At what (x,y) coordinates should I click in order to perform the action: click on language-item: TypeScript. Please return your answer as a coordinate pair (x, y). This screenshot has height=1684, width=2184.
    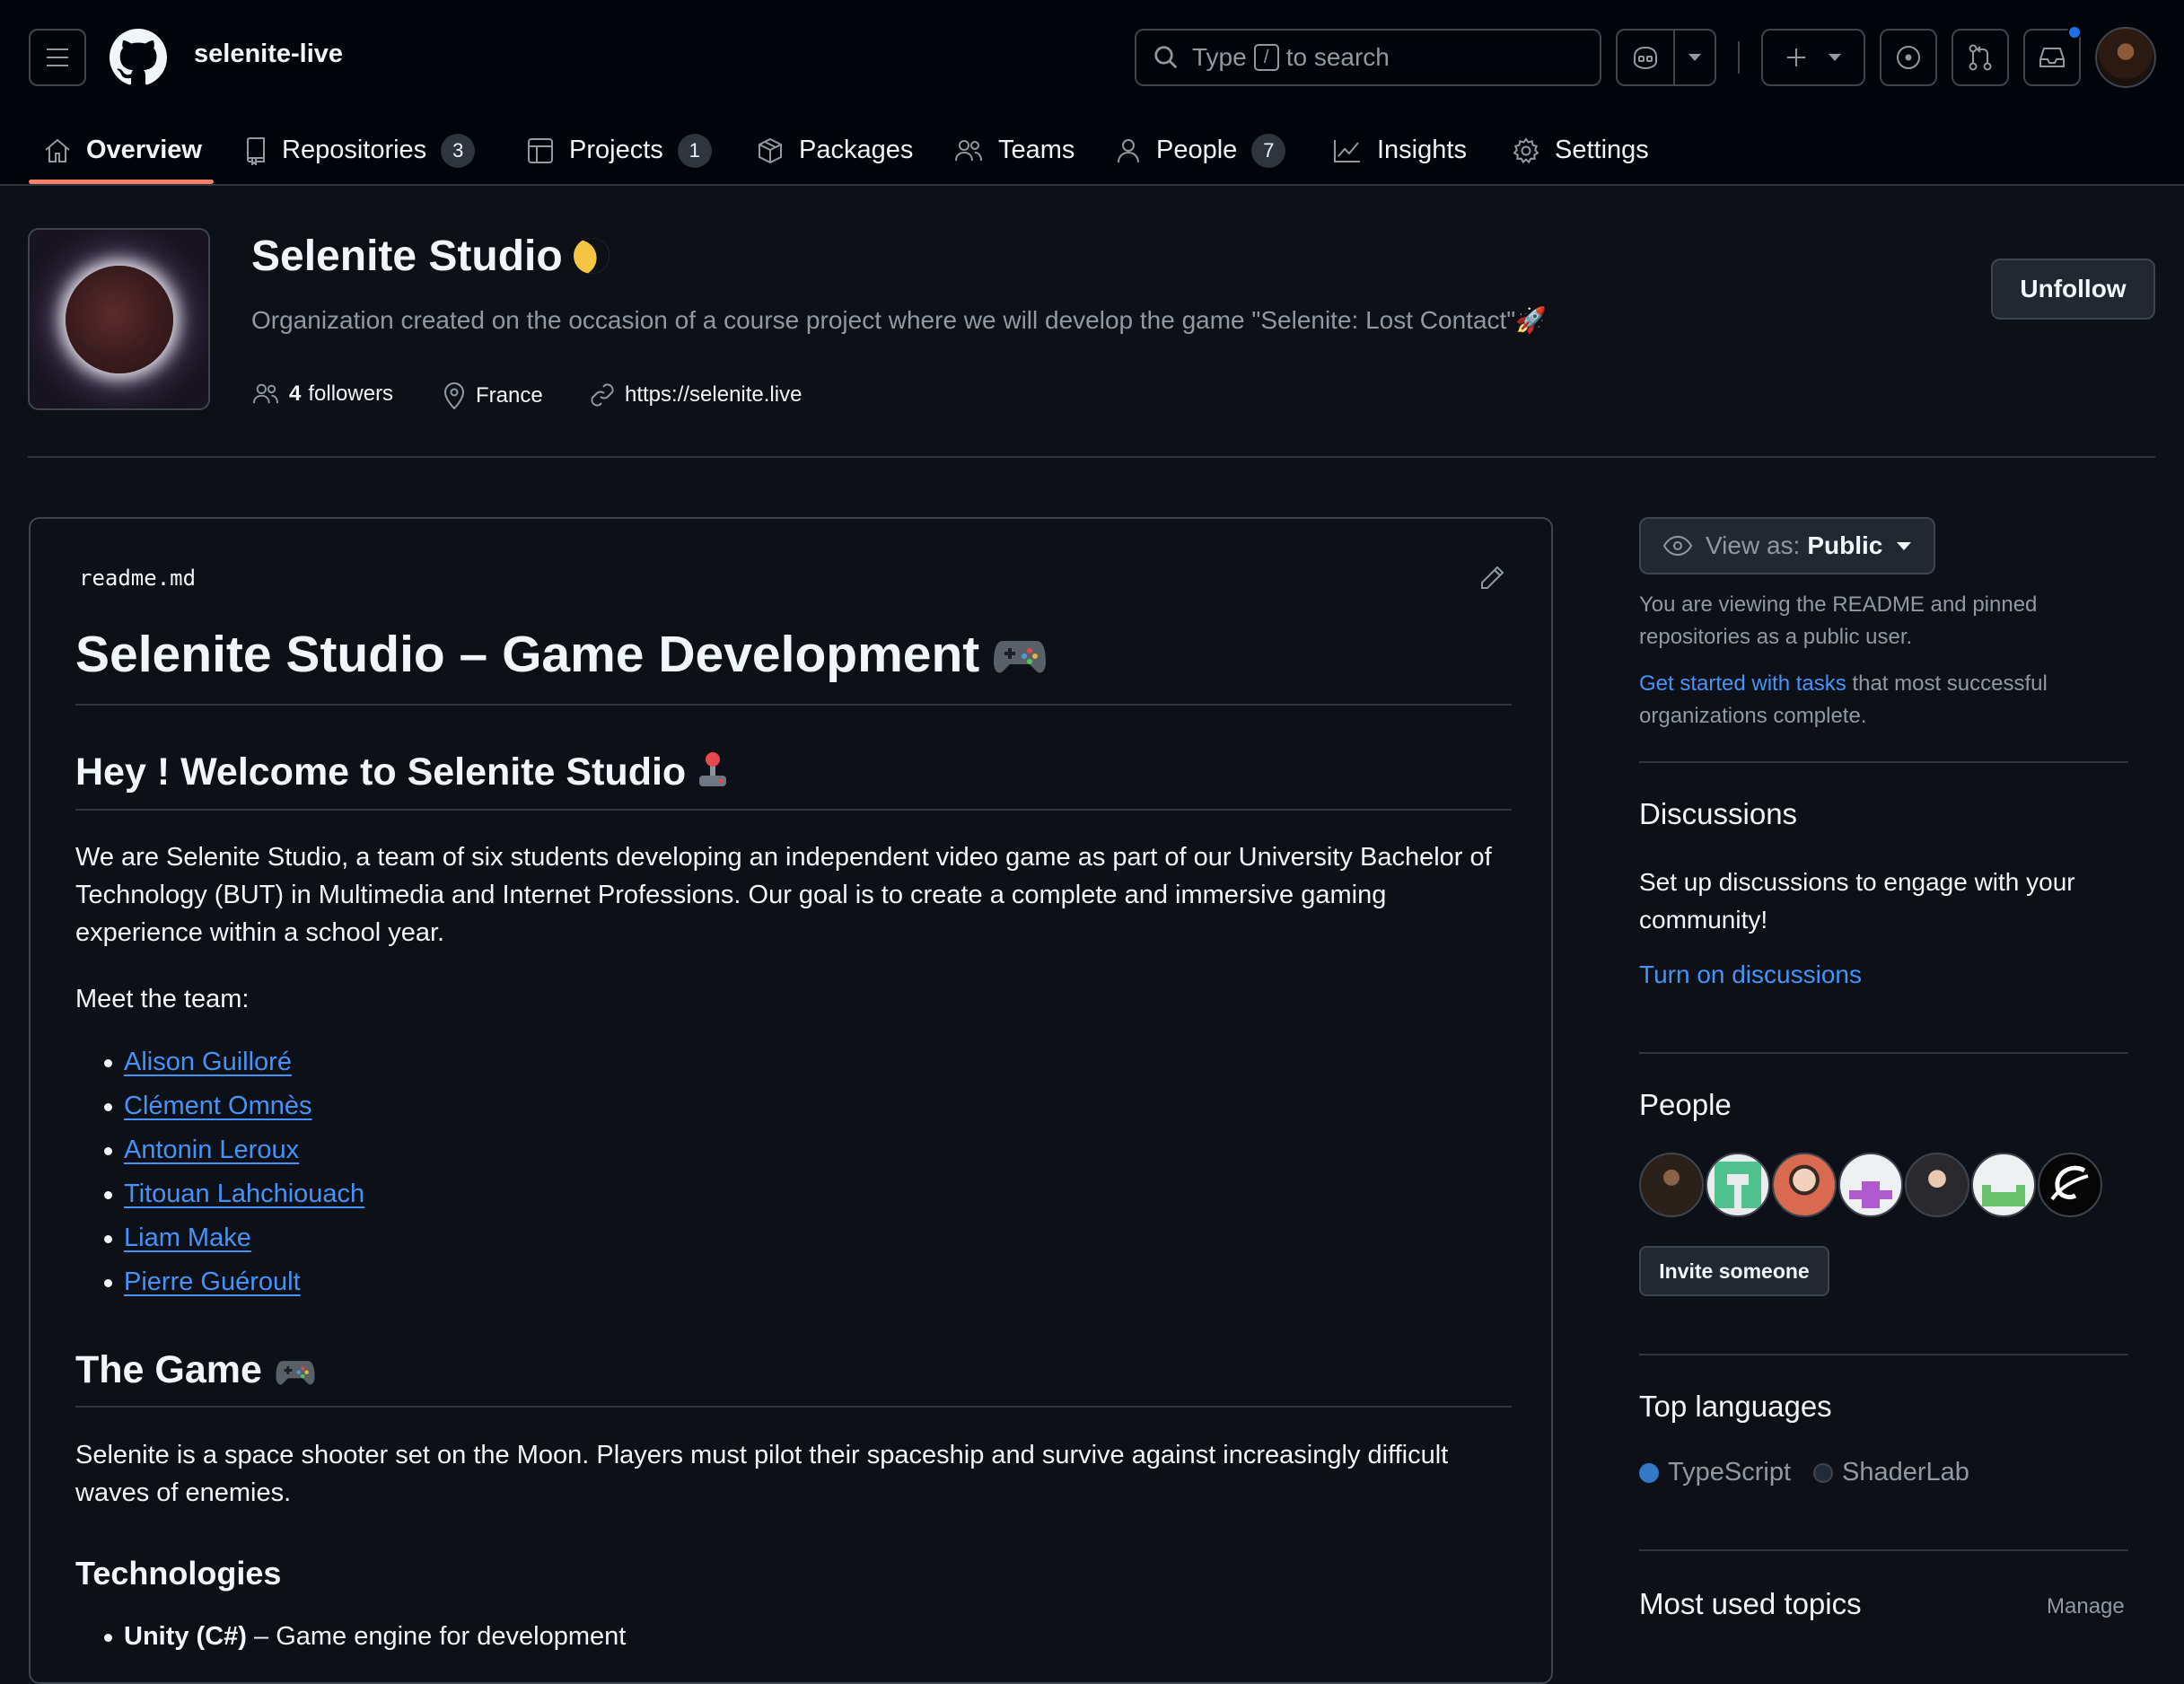
    Looking at the image, I should click on (1715, 1472).